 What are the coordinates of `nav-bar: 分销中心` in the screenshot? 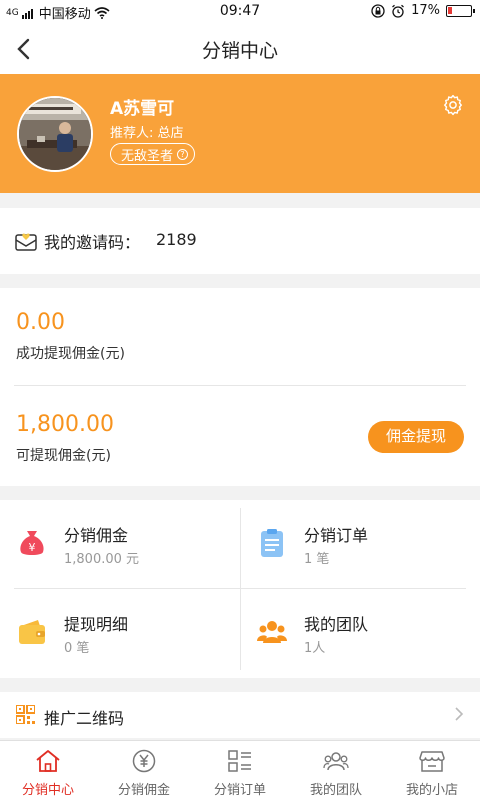 It's located at (240, 49).